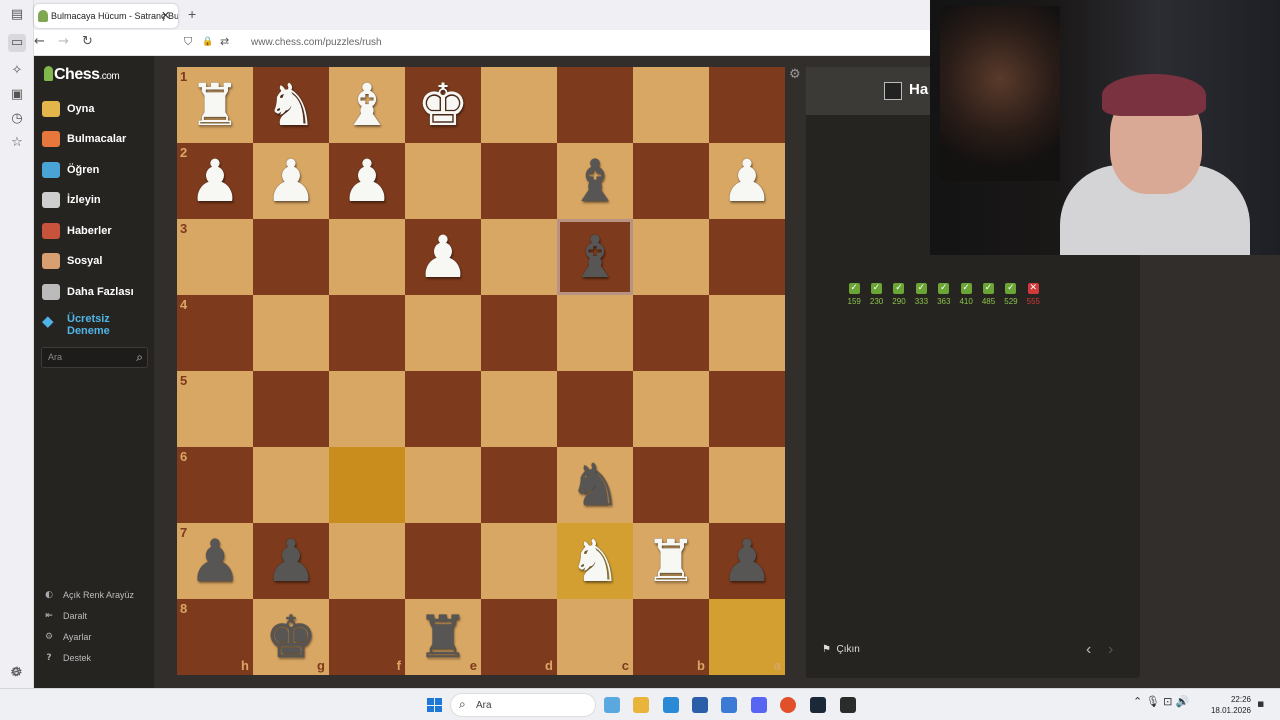  Describe the element at coordinates (434, 705) in the screenshot. I see `windows-start-icon` at that location.